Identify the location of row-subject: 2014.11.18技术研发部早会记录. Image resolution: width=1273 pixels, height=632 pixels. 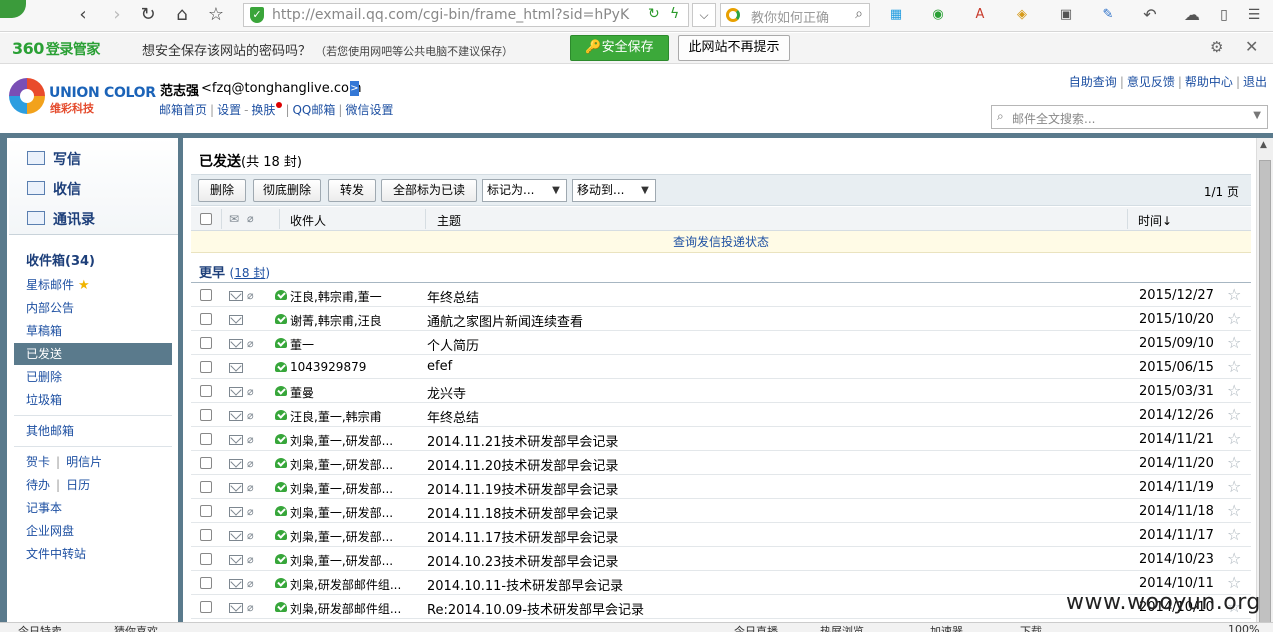
(522, 512).